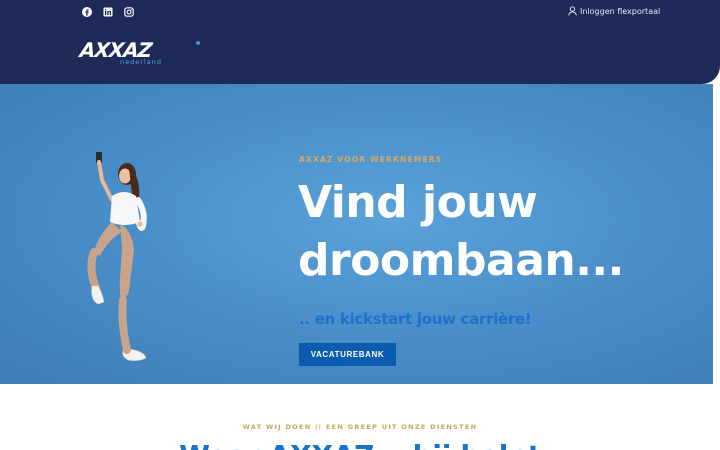 Image resolution: width=720 pixels, height=450 pixels. Describe the element at coordinates (572, 11) in the screenshot. I see `user-icon` at that location.